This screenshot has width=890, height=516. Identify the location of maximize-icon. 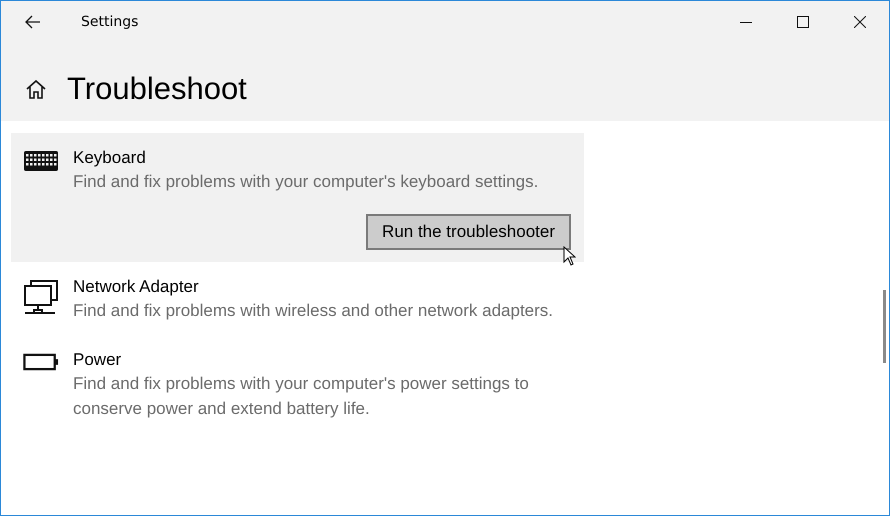
(803, 22).